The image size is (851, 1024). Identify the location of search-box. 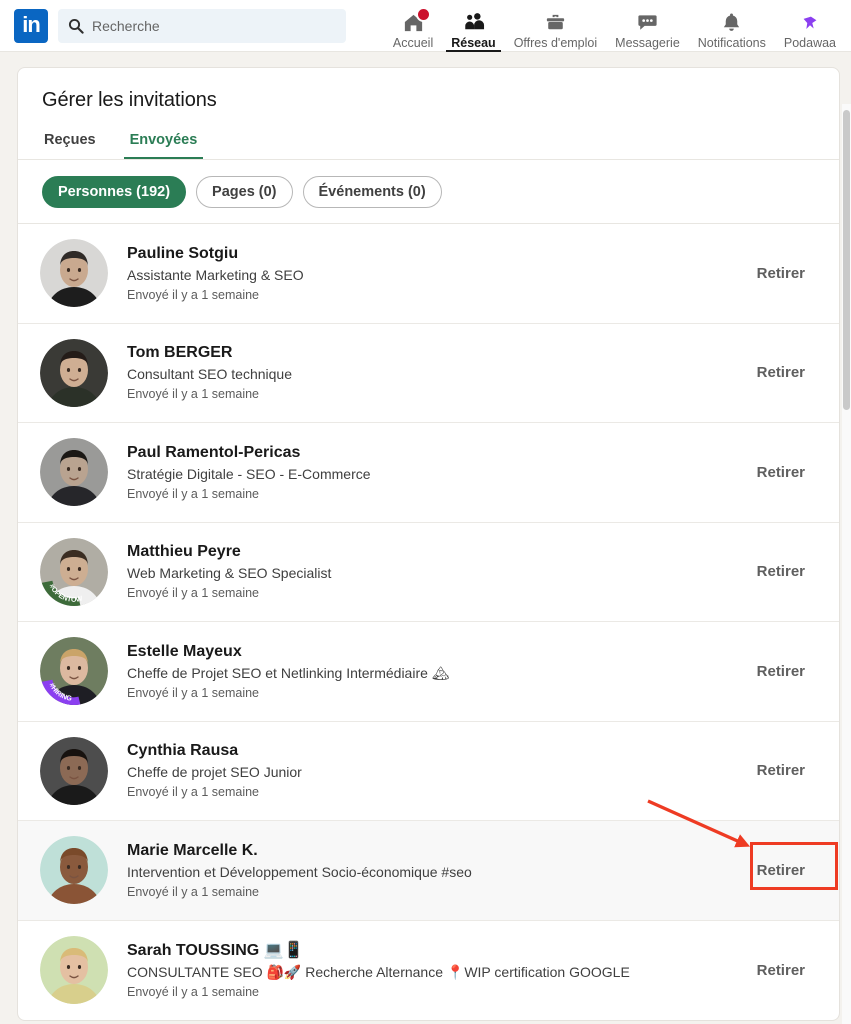
(202, 25).